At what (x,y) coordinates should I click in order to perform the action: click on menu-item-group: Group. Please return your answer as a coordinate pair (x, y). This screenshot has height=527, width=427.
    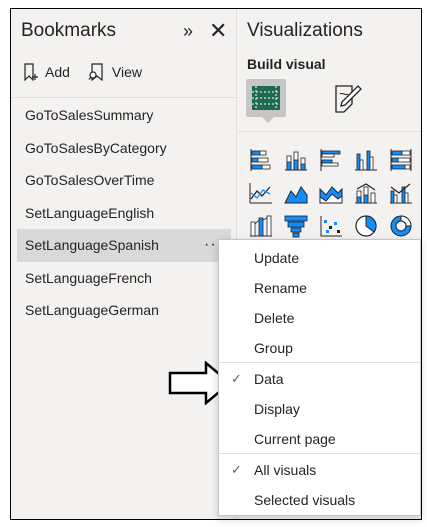
    Looking at the image, I should click on (319, 348).